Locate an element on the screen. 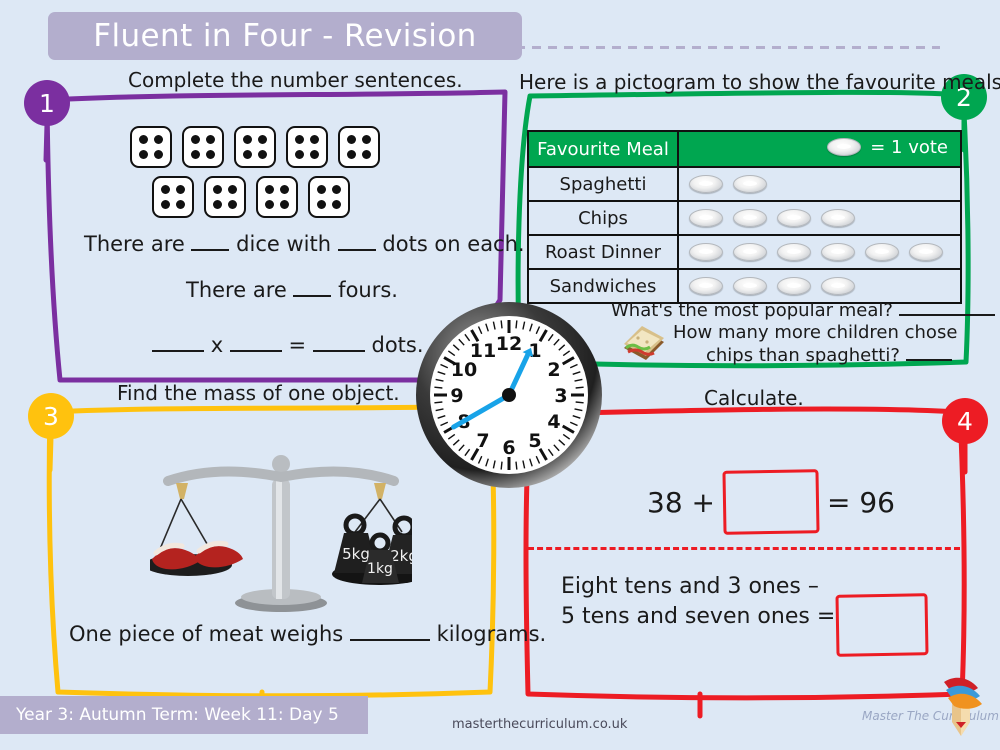 The width and height of the screenshot is (1000, 750). dice-row-top is located at coordinates (255, 147).